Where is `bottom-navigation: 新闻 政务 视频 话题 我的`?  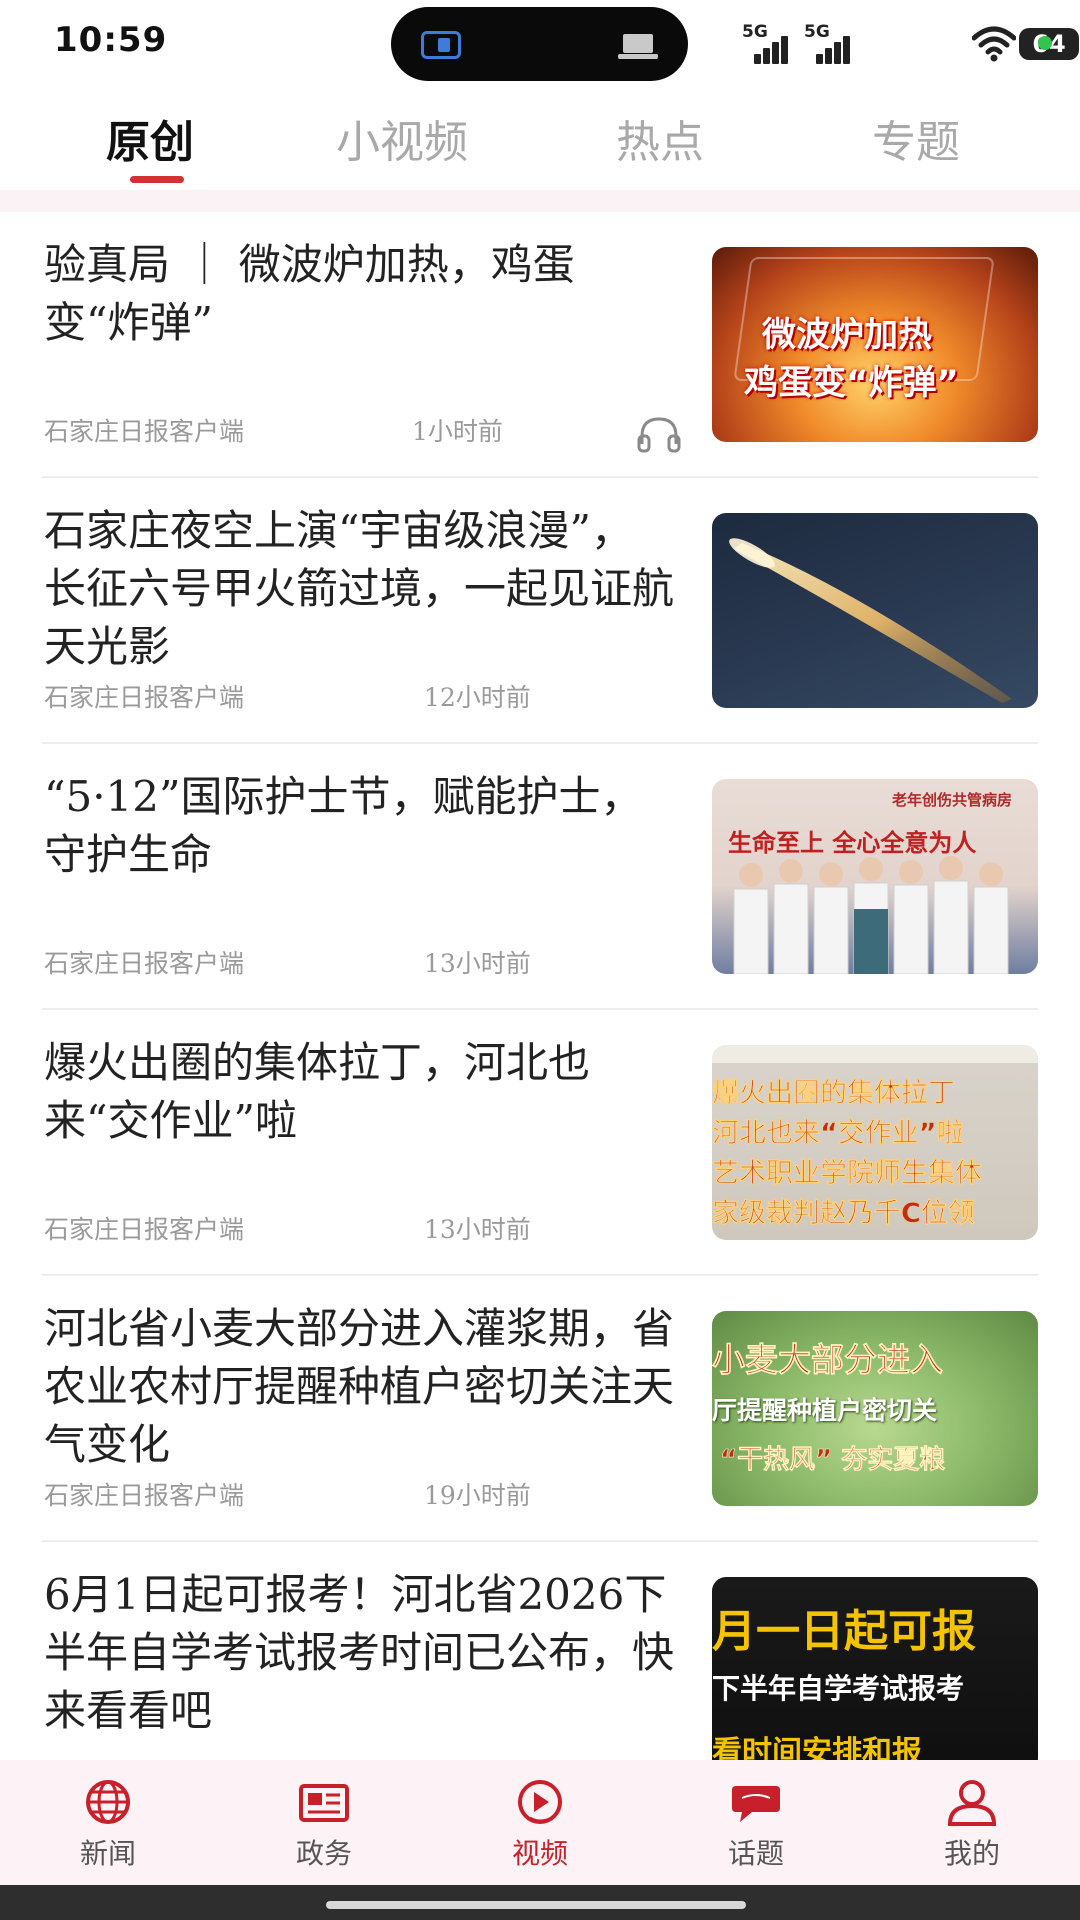
bottom-navigation: 新闻 政务 视频 话题 我的 is located at coordinates (540, 1822).